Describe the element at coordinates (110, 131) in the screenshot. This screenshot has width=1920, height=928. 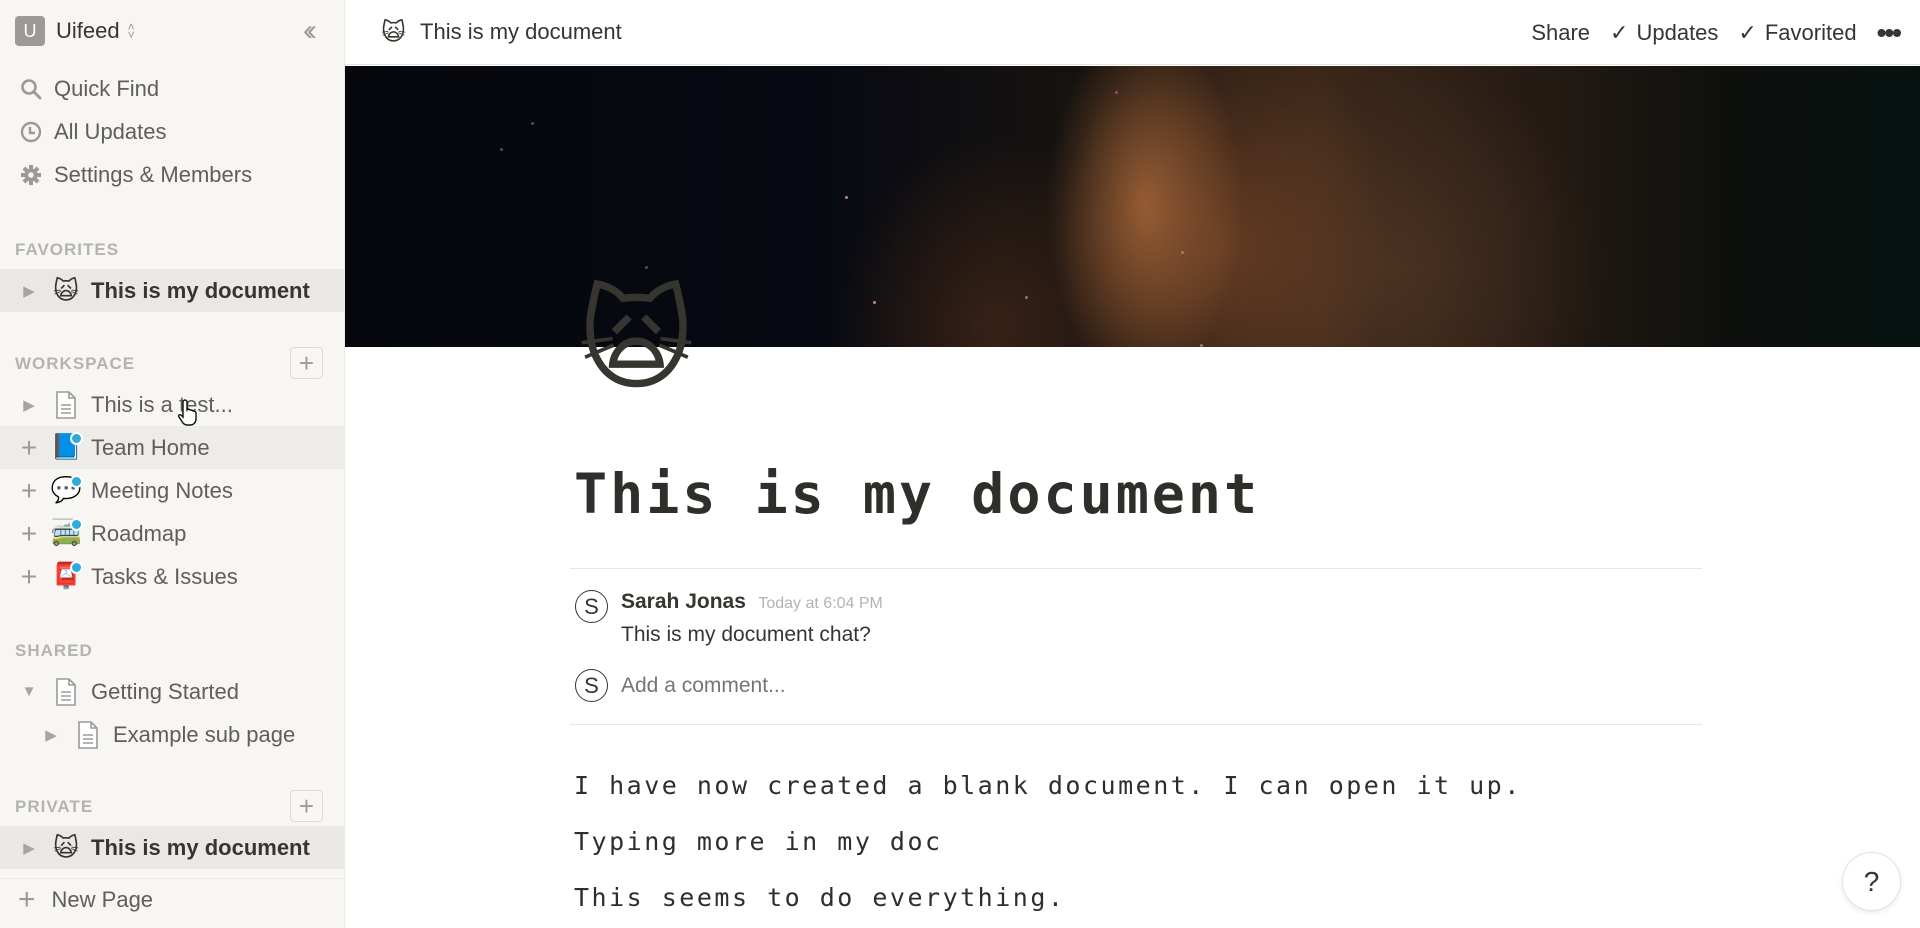
I see `nav-label: All Updates` at that location.